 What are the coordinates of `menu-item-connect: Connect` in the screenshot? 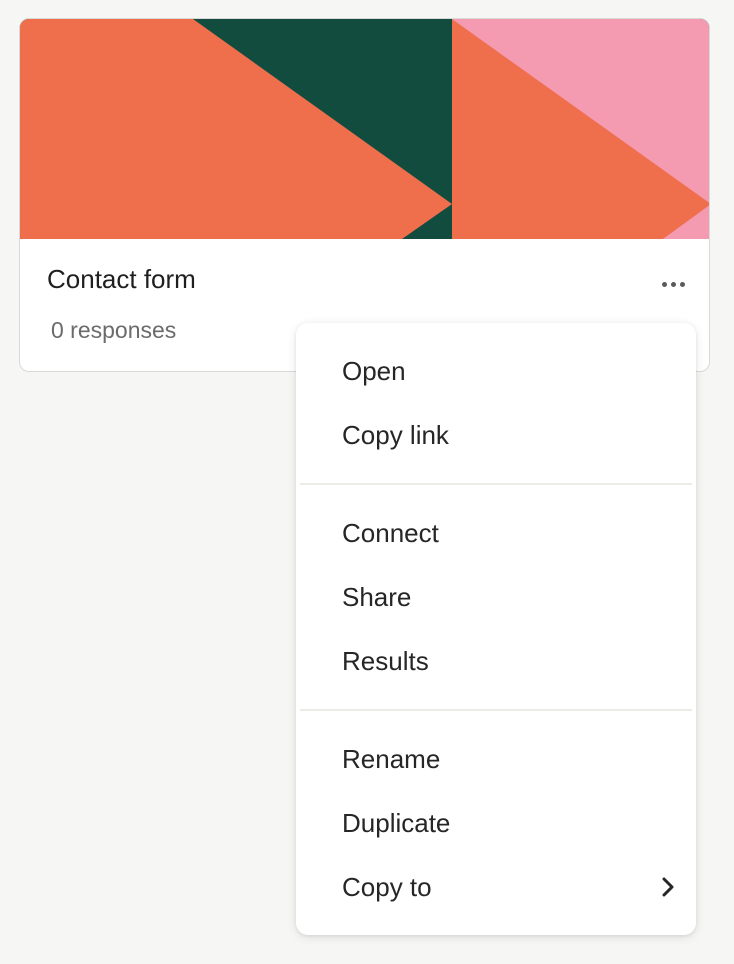 It's located at (496, 533).